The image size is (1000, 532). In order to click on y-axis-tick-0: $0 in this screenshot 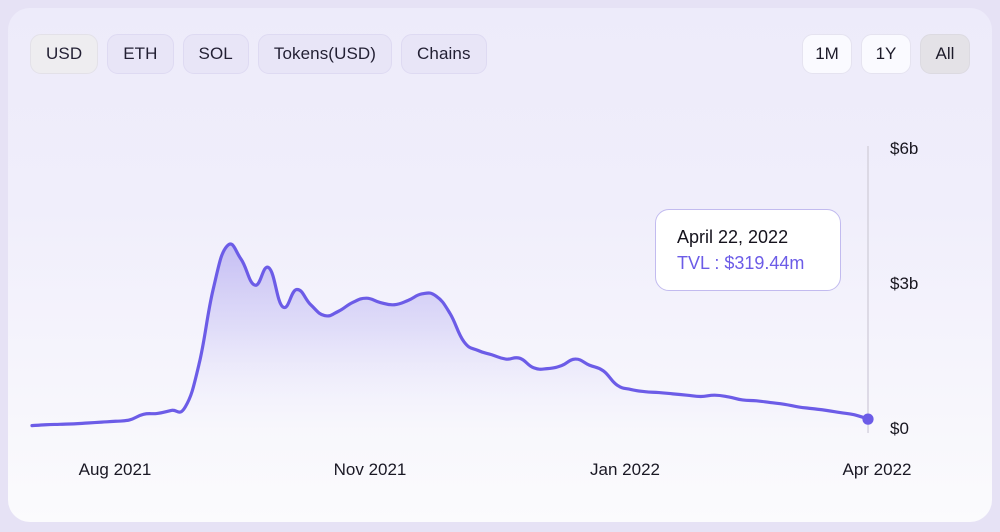, I will do `click(899, 428)`.